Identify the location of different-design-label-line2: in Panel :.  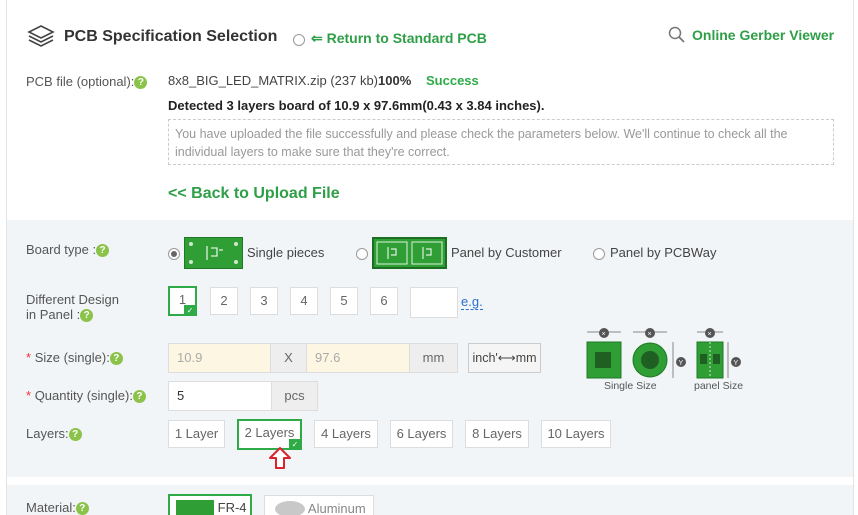
(53, 314).